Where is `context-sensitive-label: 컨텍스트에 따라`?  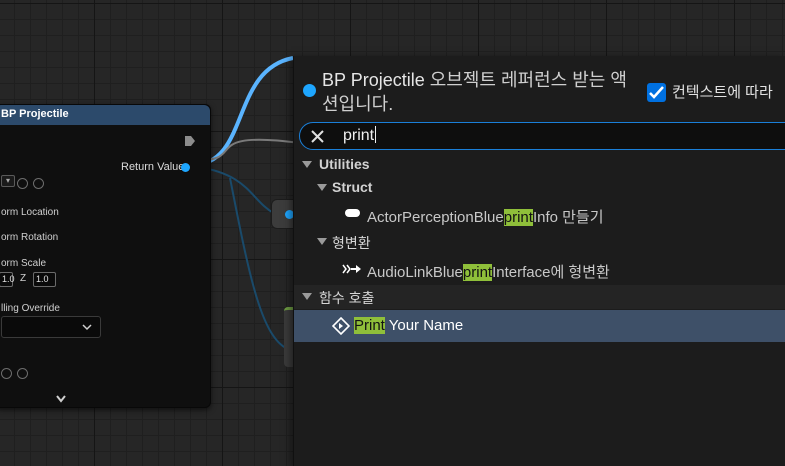
context-sensitive-label: 컨텍스트에 따라 is located at coordinates (722, 92).